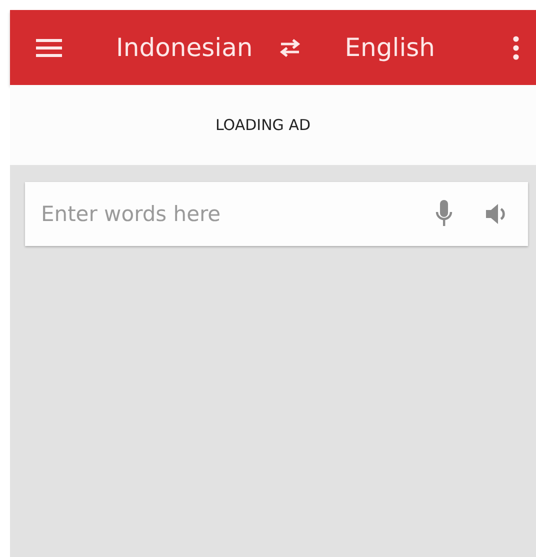  What do you see at coordinates (390, 47) in the screenshot?
I see `target-language-button: English` at bounding box center [390, 47].